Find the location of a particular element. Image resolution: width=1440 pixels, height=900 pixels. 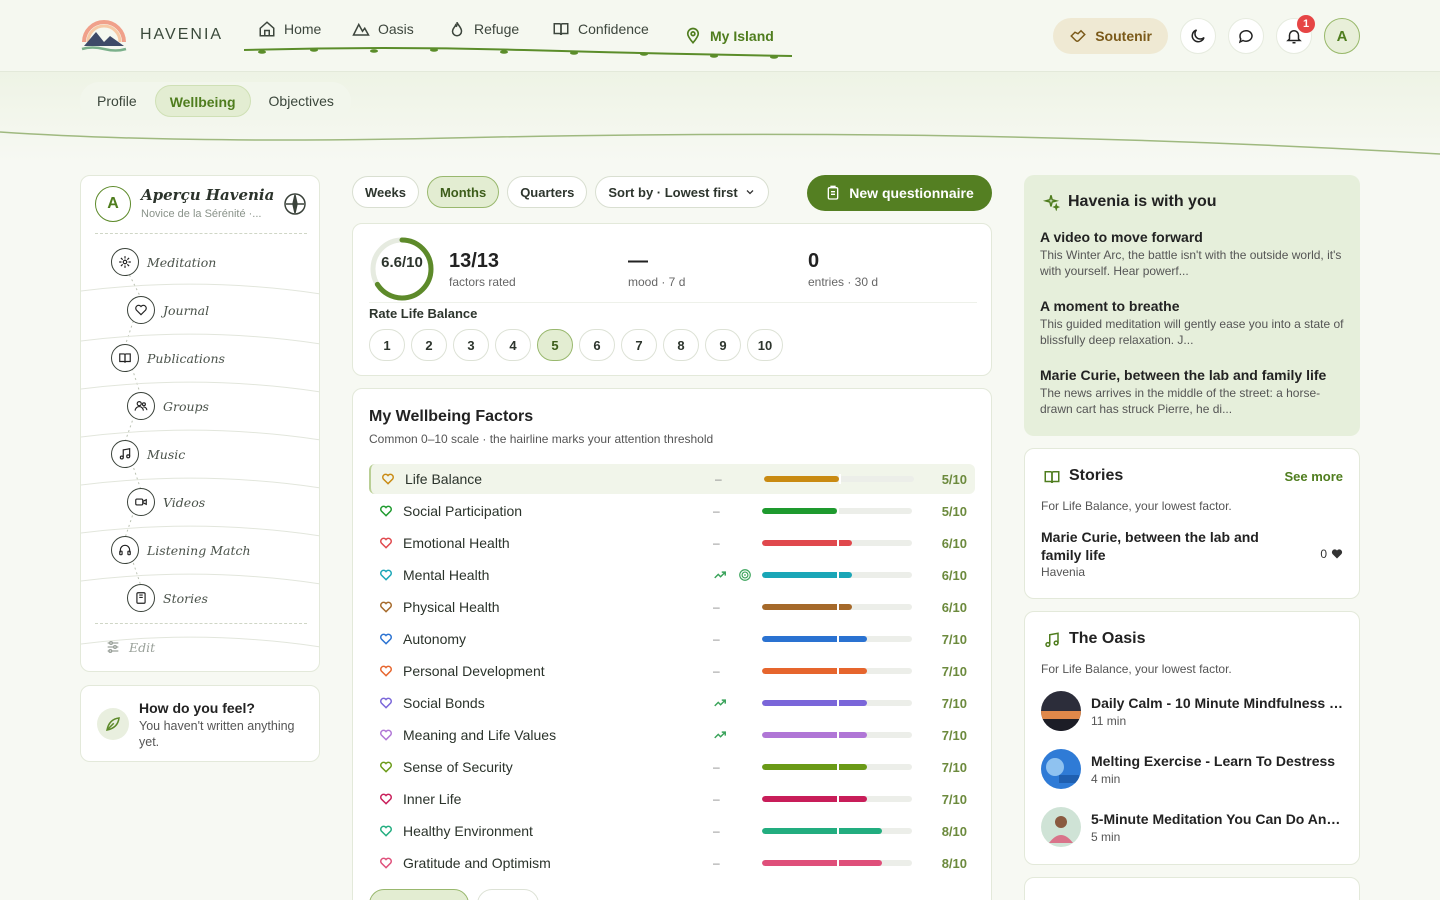

factor-row: Social Bonds 7/10 is located at coordinates (672, 703).